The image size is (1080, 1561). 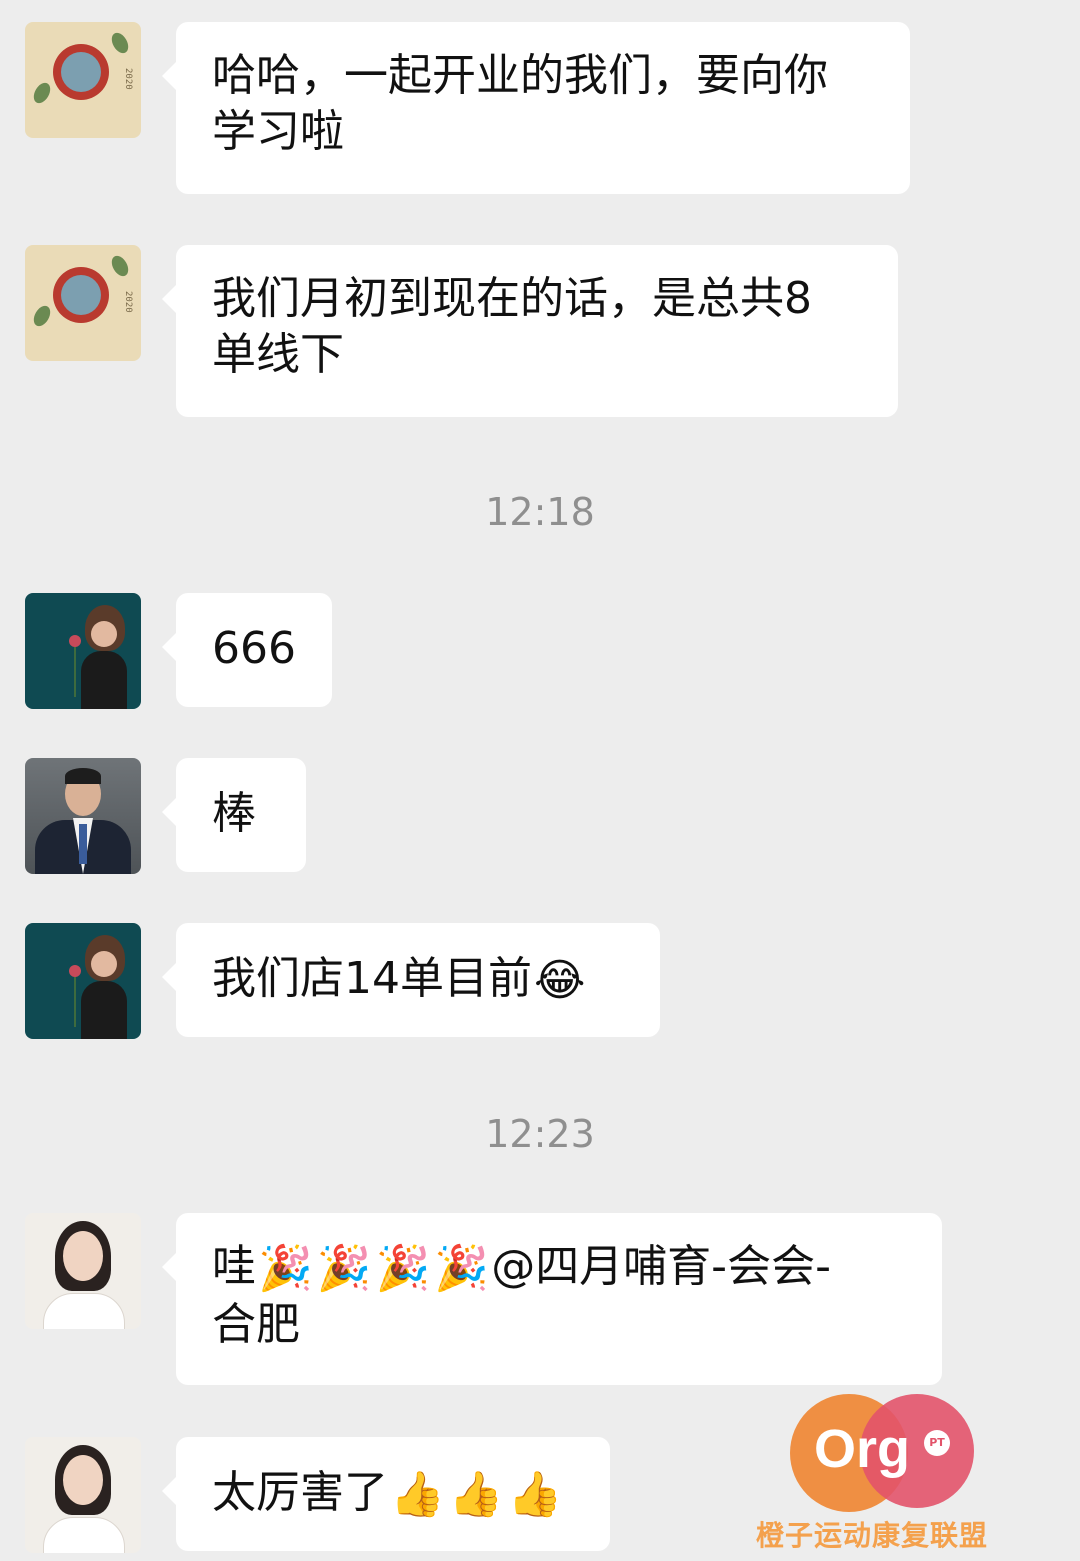 I want to click on watermark-logo: Org PT 橙子运动康复联盟, so click(x=883, y=1474).